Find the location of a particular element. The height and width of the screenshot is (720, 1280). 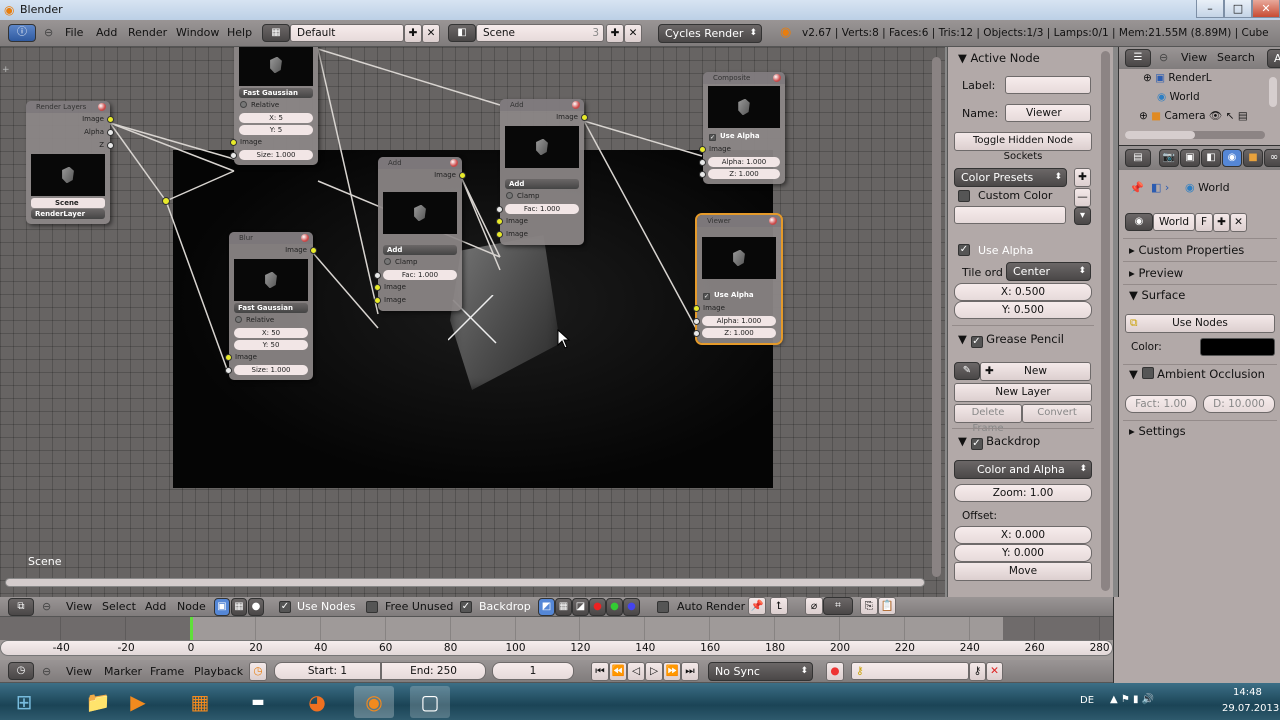

explorer-icon: 📁 is located at coordinates (98, 702).